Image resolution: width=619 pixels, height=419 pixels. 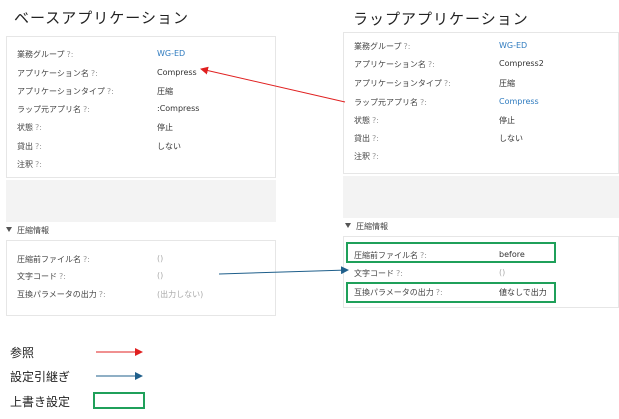 What do you see at coordinates (273, 84) in the screenshot?
I see `reference-arrow` at bounding box center [273, 84].